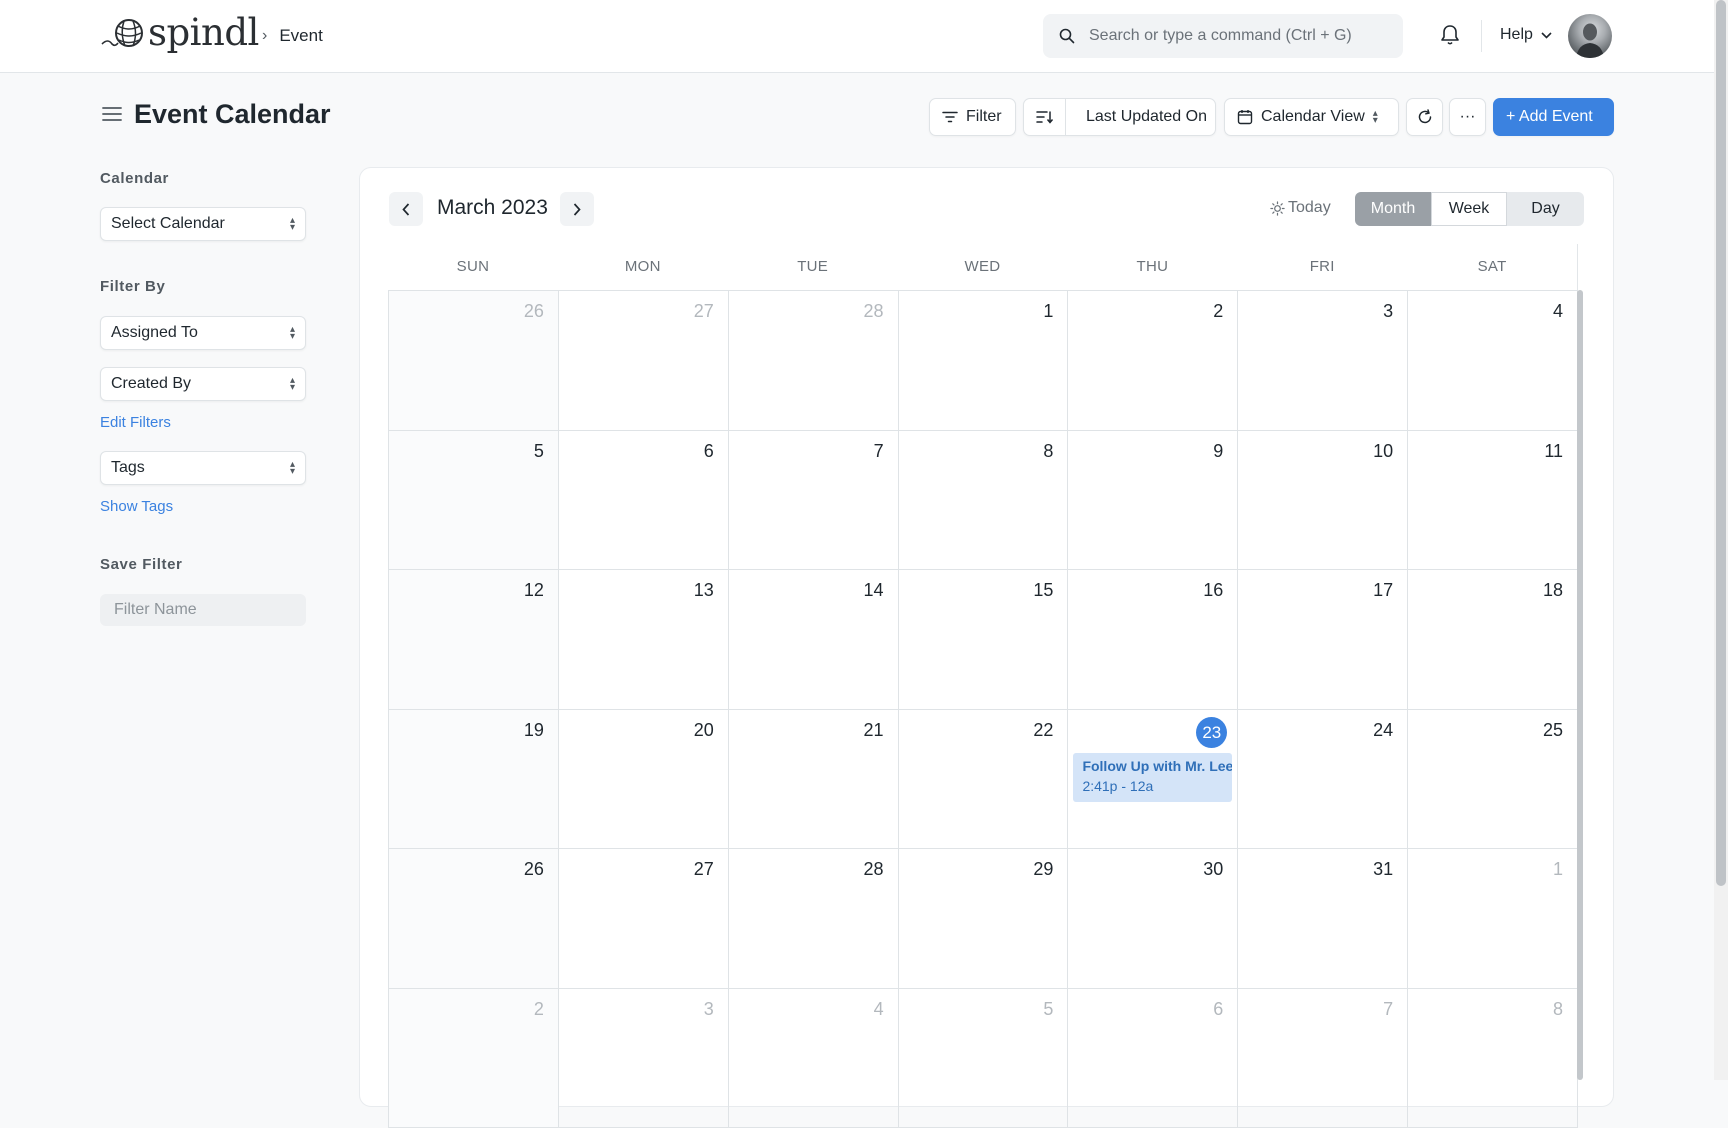 This screenshot has width=1728, height=1128. What do you see at coordinates (1450, 37) in the screenshot?
I see `notifications-bell-icon` at bounding box center [1450, 37].